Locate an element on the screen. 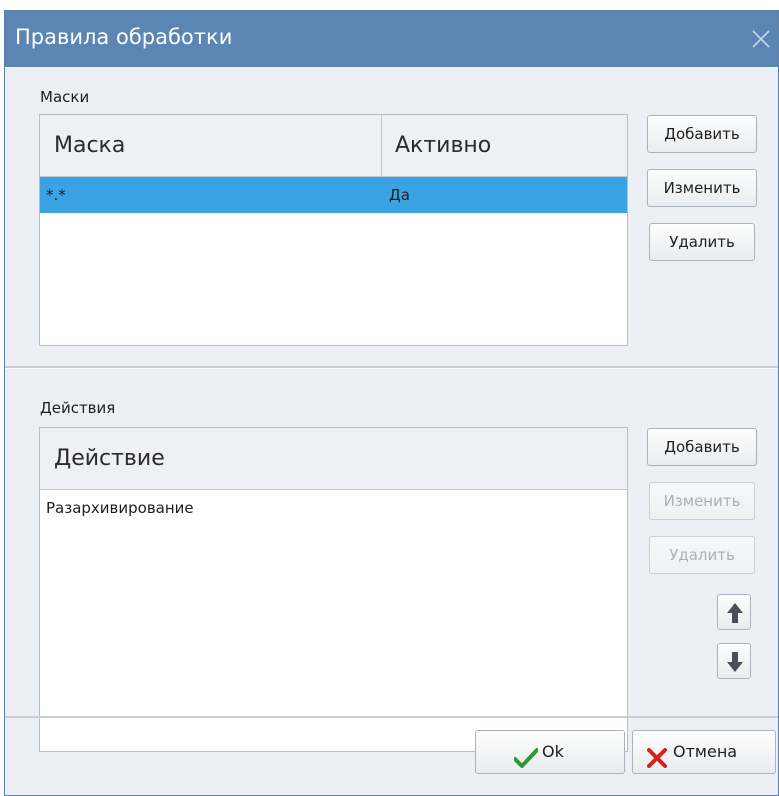 This screenshot has height=796, width=779. ok-button: Ok is located at coordinates (550, 752).